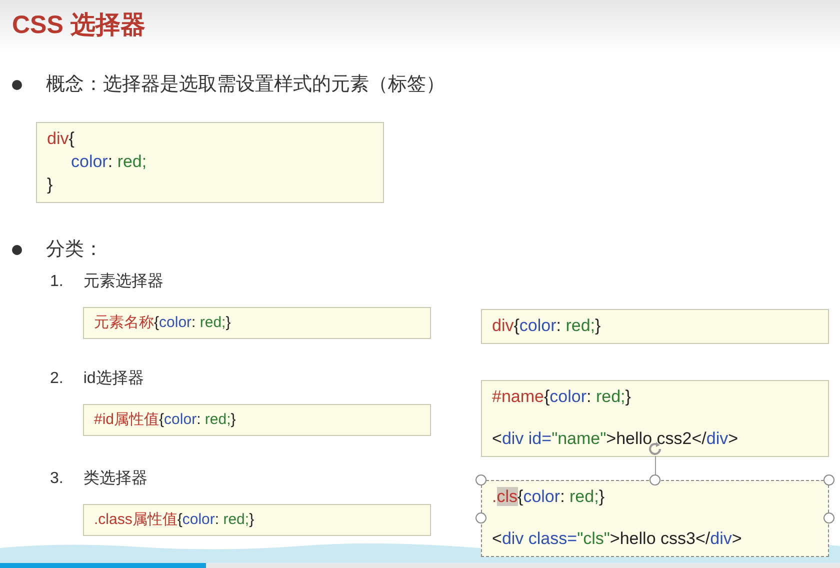  I want to click on progress-bar, so click(420, 565).